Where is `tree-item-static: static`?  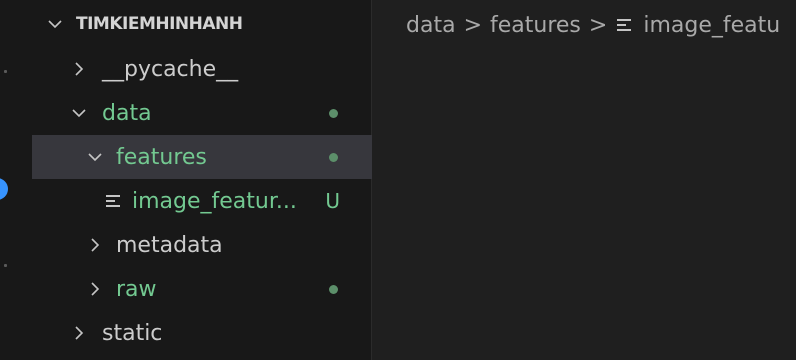 tree-item-static: static is located at coordinates (202, 333).